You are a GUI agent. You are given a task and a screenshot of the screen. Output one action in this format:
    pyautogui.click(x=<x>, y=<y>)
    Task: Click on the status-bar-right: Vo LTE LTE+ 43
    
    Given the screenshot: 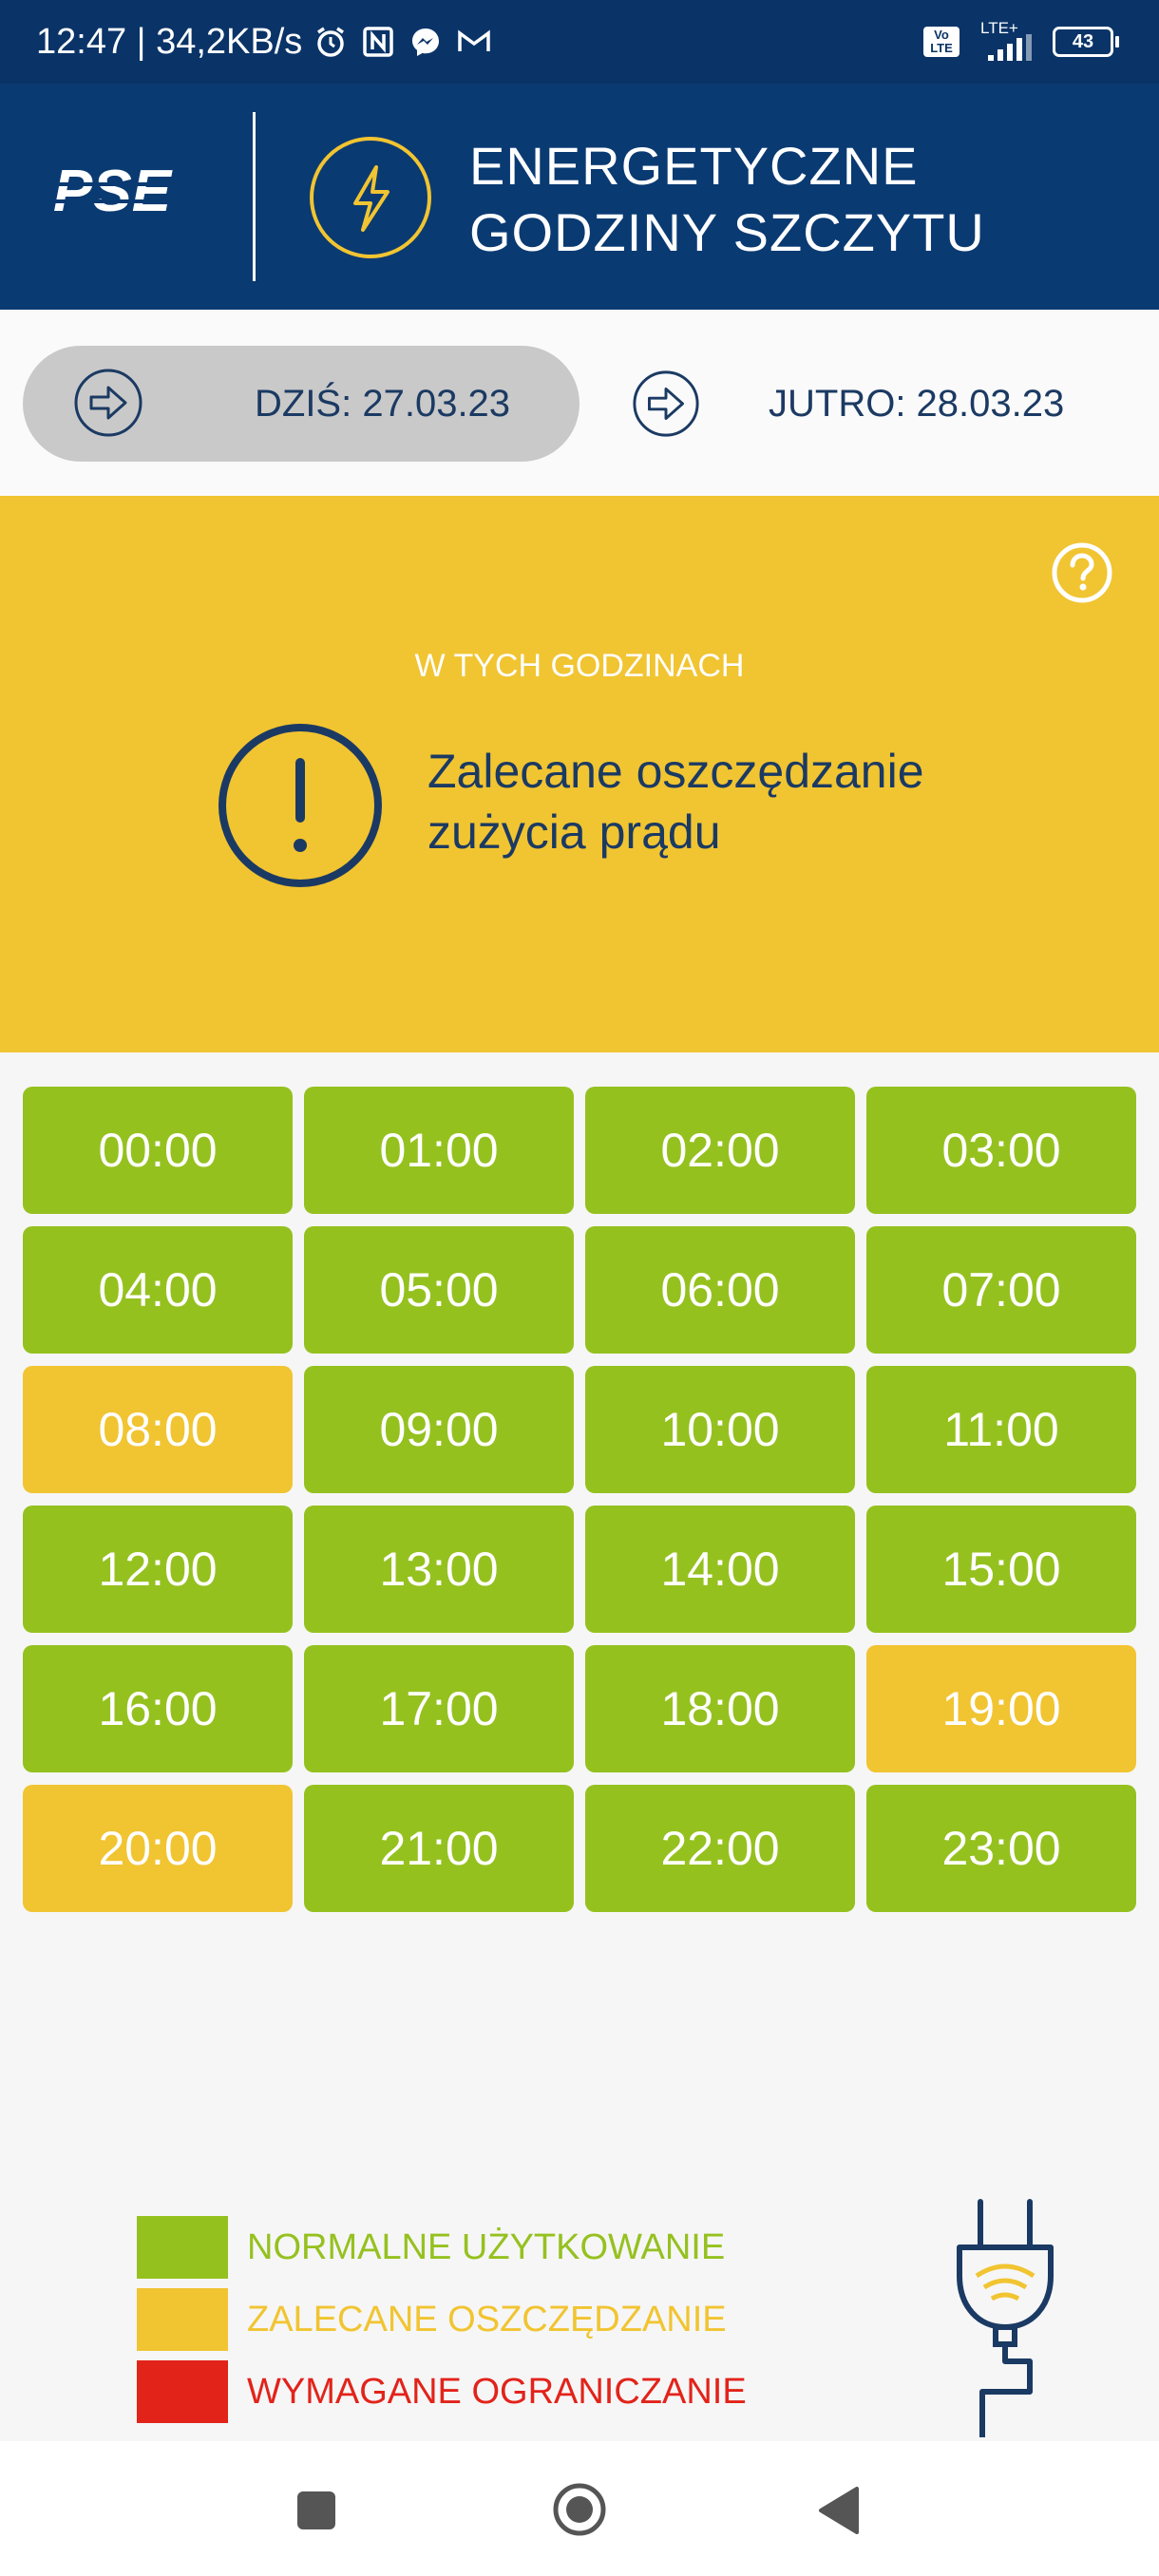 What is the action you would take?
    pyautogui.click(x=1021, y=42)
    